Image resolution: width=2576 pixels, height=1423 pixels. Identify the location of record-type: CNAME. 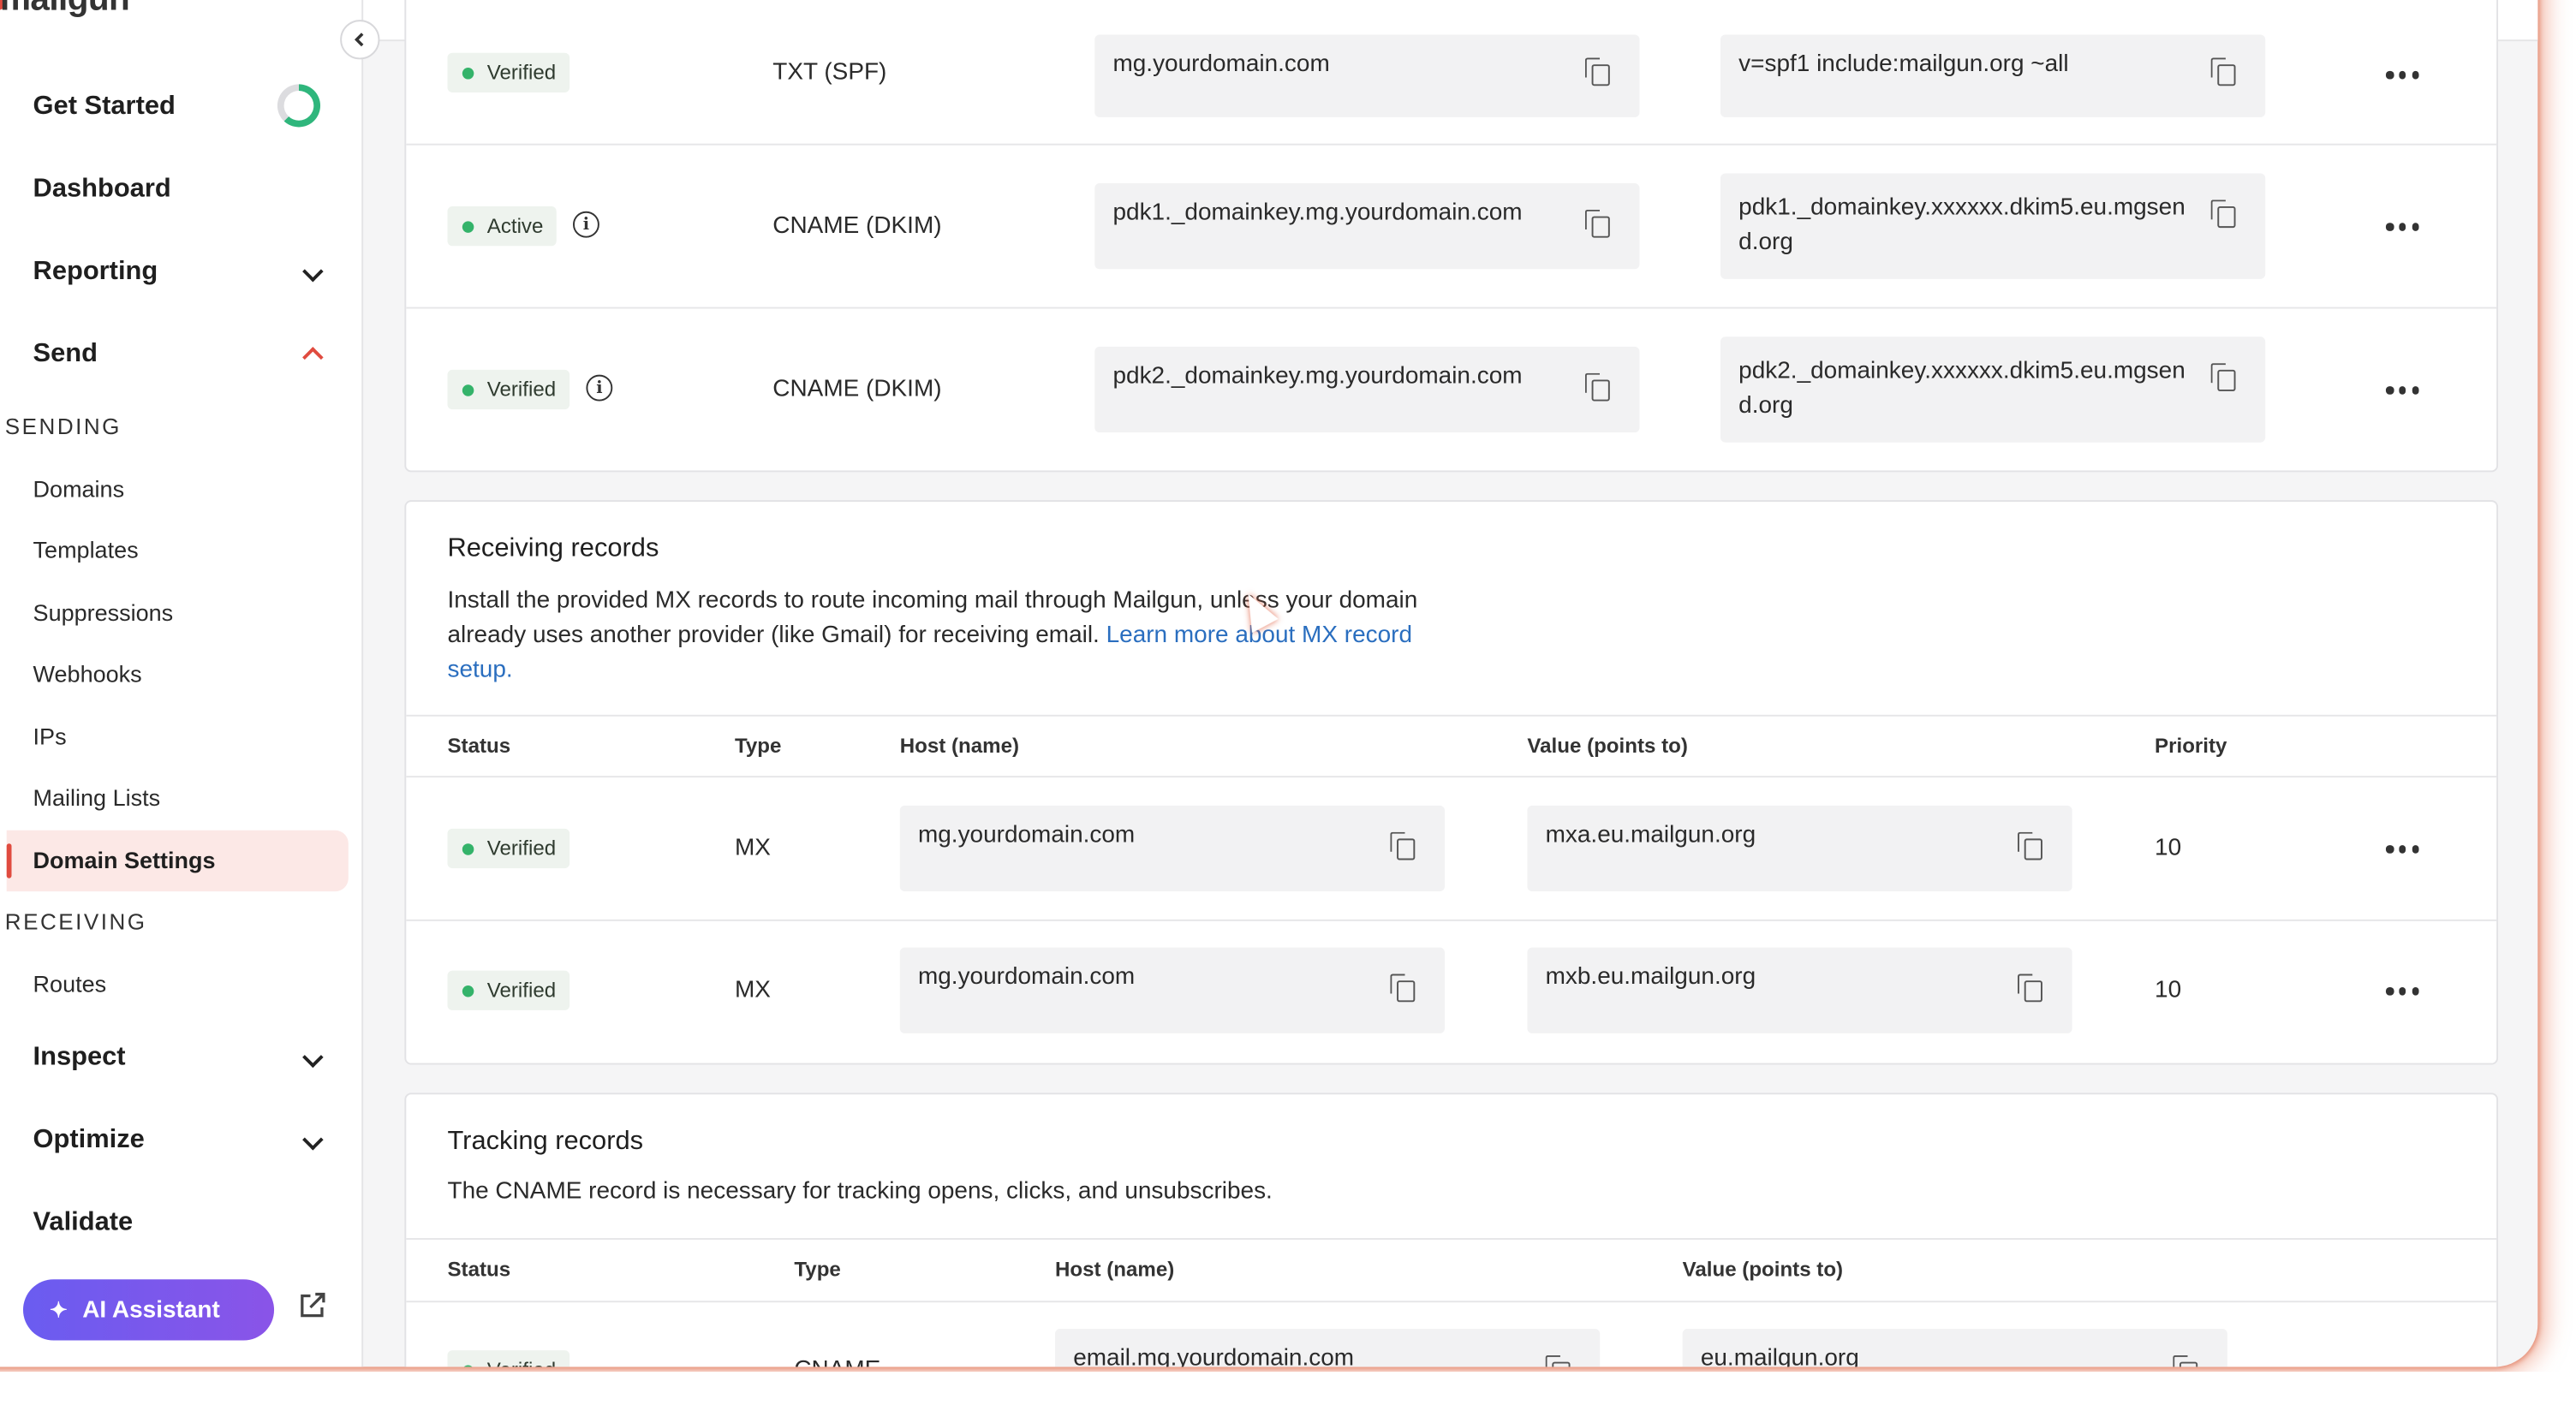
(837, 1362).